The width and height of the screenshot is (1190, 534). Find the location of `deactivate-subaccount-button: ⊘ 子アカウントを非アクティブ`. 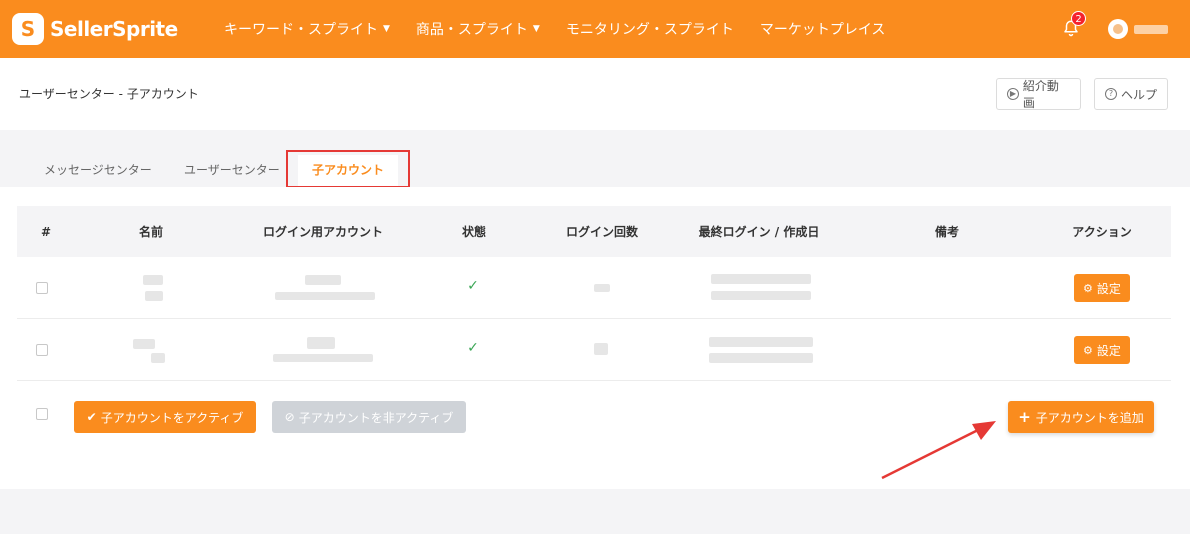

deactivate-subaccount-button: ⊘ 子アカウントを非アクティブ is located at coordinates (369, 417).